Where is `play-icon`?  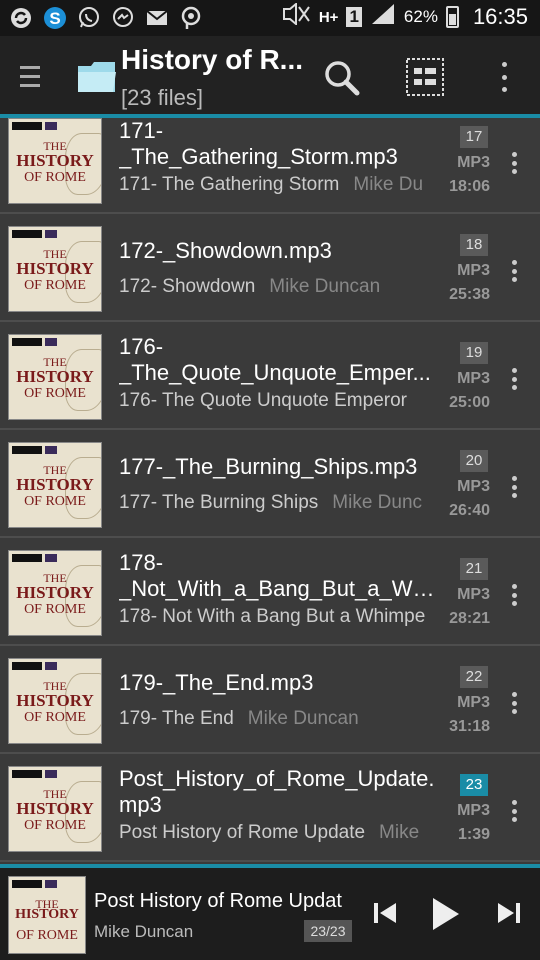
play-icon is located at coordinates (446, 914).